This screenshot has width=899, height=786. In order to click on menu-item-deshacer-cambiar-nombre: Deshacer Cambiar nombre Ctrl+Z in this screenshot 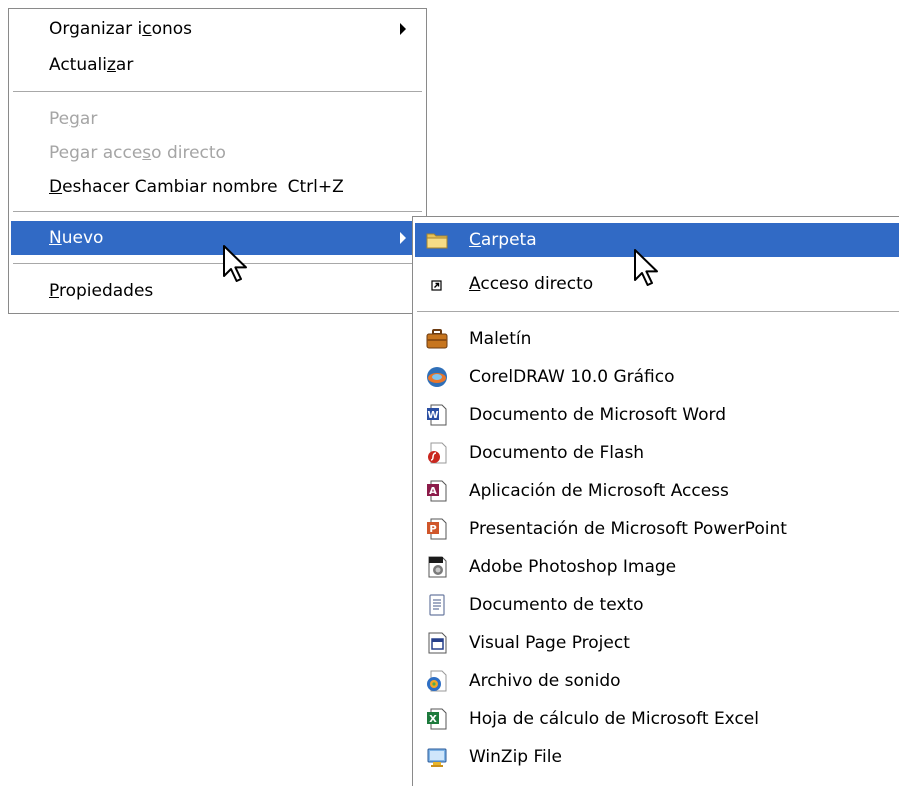, I will do `click(217, 187)`.